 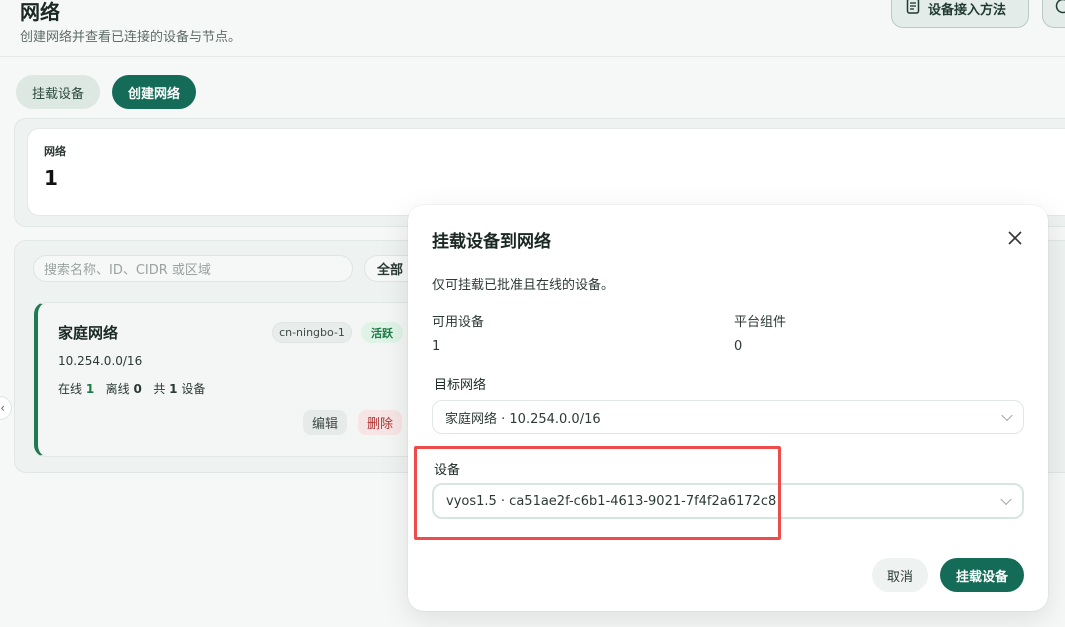 What do you see at coordinates (491, 242) in the screenshot?
I see `dialog-title: 挂载设备到网络` at bounding box center [491, 242].